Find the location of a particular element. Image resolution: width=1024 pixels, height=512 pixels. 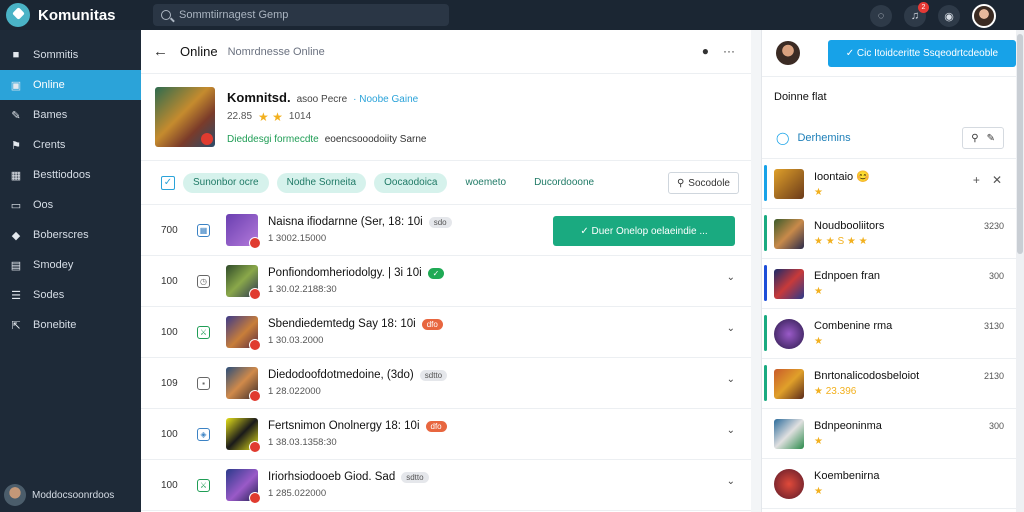

row-avatar is located at coordinates (243, 333).